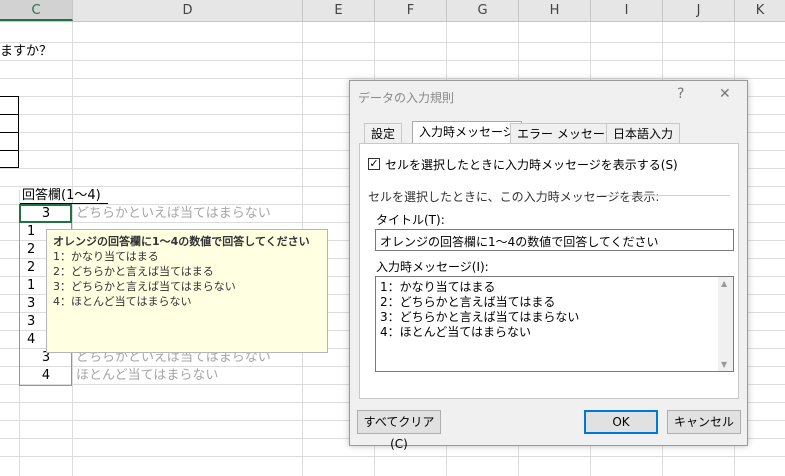  Describe the element at coordinates (31, 268) in the screenshot. I see `answer-cell-4: 2` at that location.